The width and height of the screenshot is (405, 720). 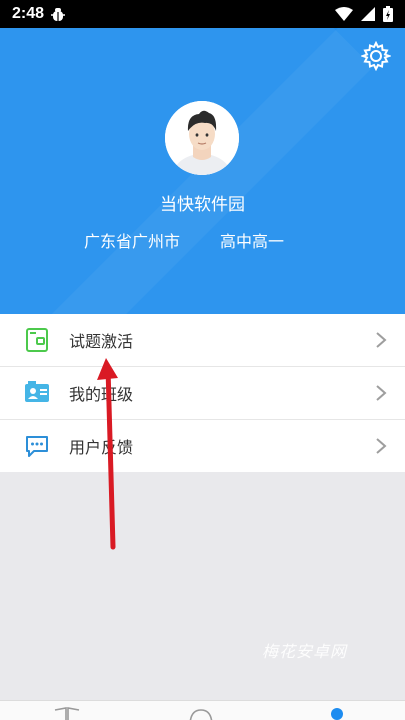 What do you see at coordinates (101, 447) in the screenshot?
I see `menu-item-label: 用户反馈` at bounding box center [101, 447].